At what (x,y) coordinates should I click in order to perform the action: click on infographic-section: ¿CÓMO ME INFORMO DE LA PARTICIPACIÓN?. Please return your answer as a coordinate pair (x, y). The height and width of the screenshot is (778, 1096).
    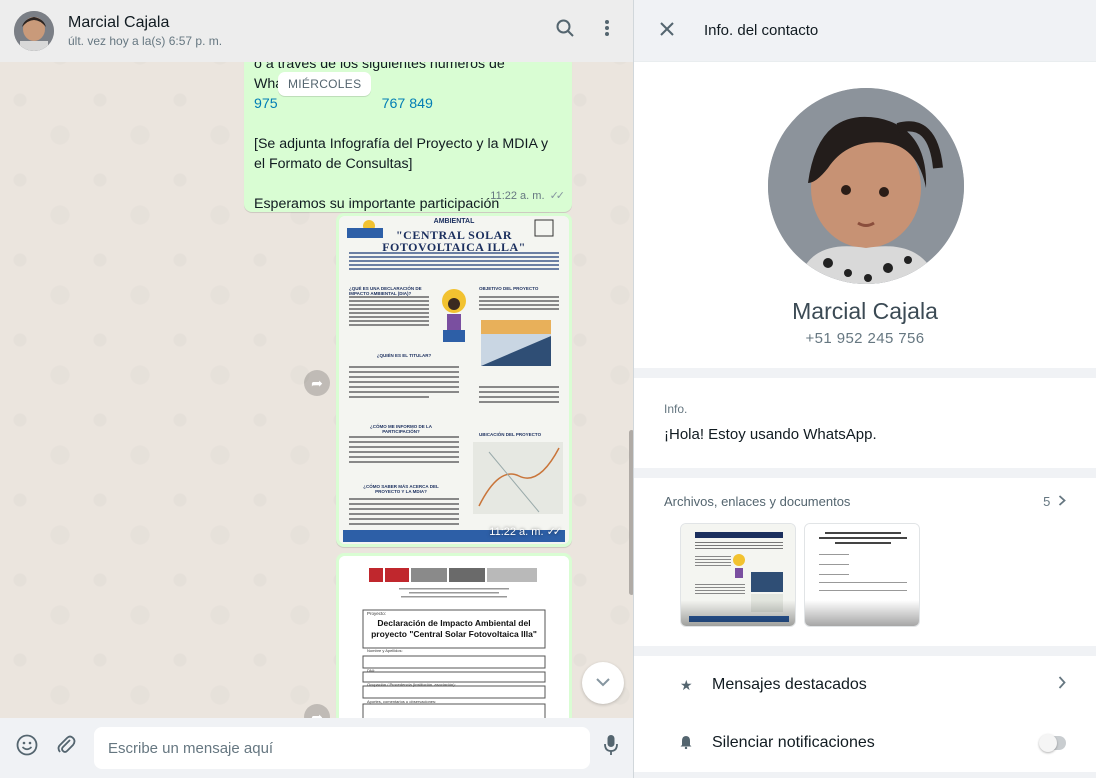
    Looking at the image, I should click on (401, 429).